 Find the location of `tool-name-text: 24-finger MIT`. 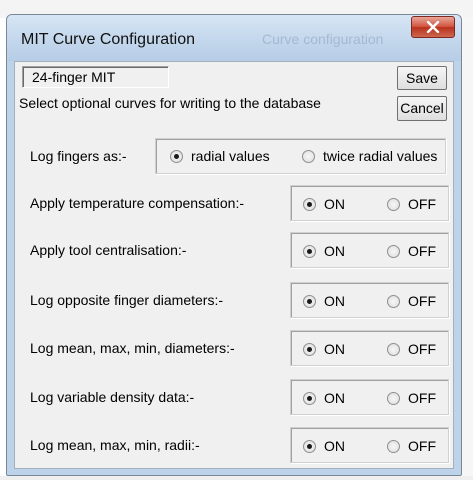

tool-name-text: 24-finger MIT is located at coordinates (74, 77).